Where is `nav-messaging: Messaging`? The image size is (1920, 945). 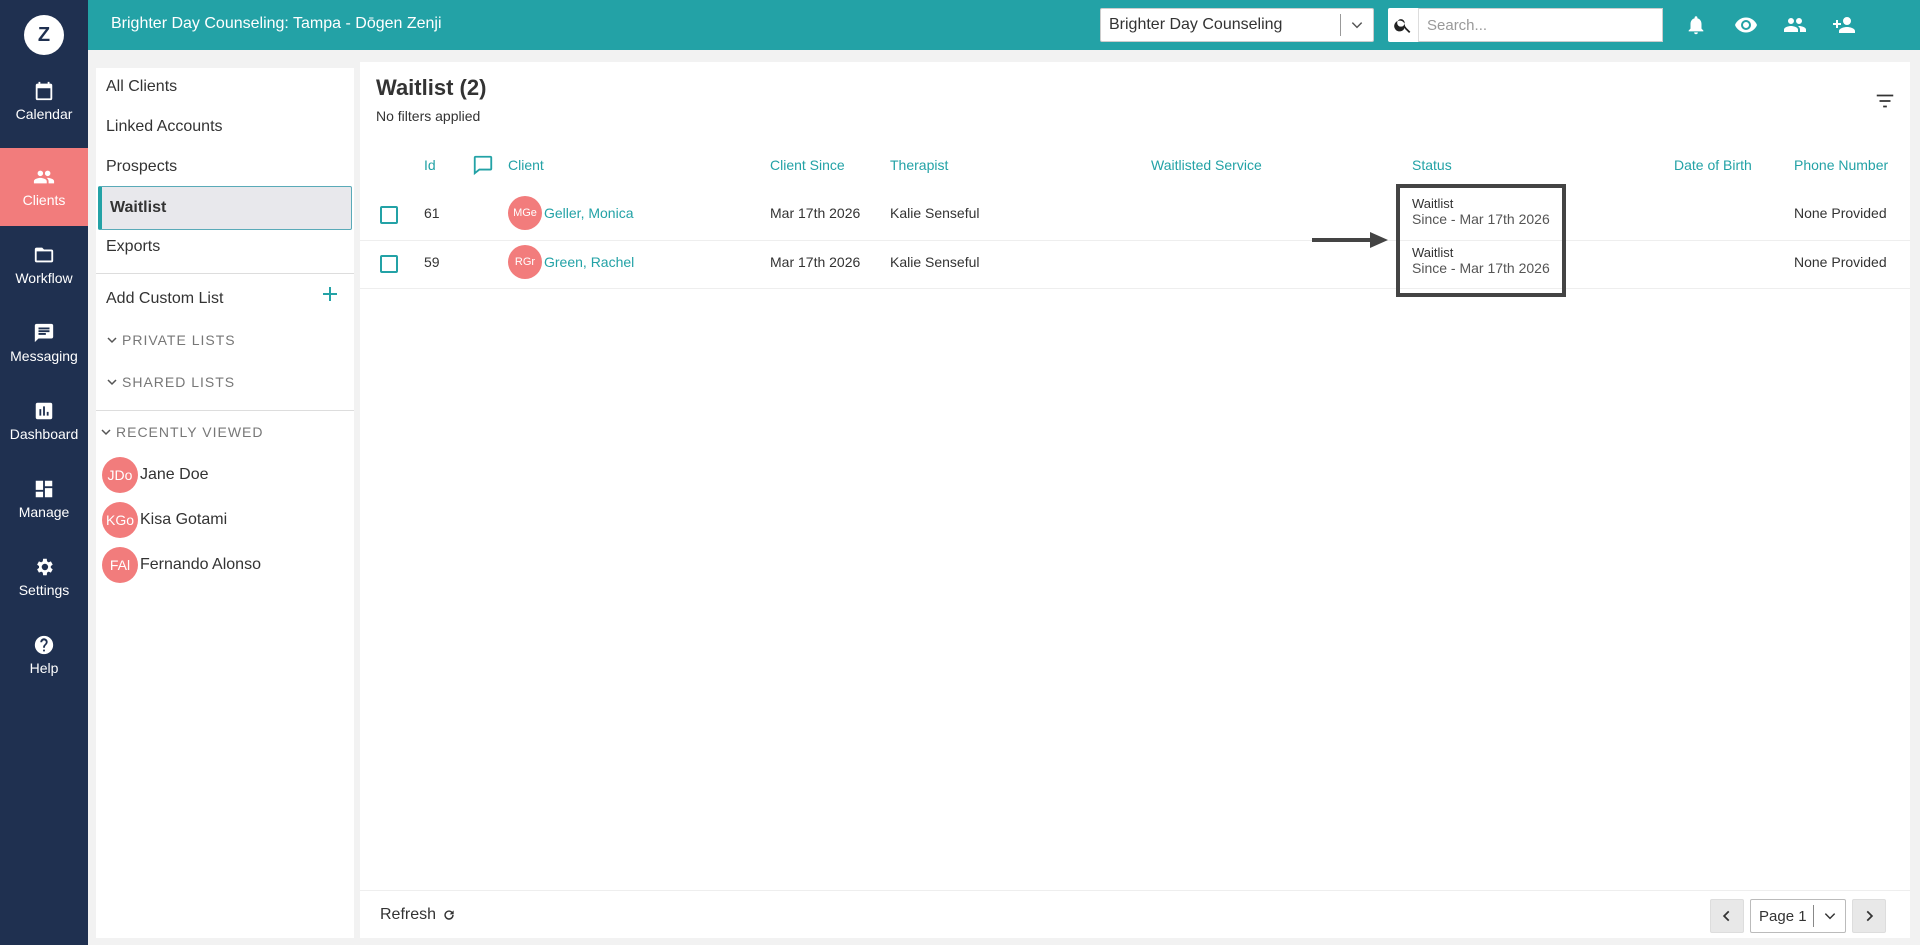
nav-messaging: Messaging is located at coordinates (44, 343).